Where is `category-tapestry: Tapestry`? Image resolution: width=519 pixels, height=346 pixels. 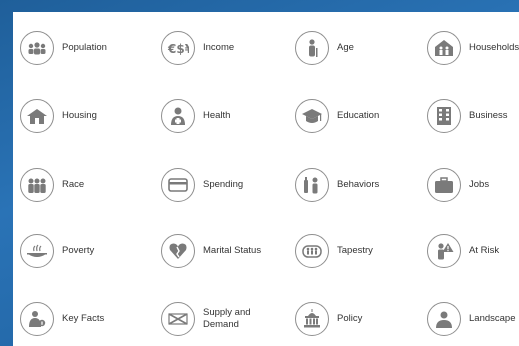 category-tapestry: Tapestry is located at coordinates (357, 251).